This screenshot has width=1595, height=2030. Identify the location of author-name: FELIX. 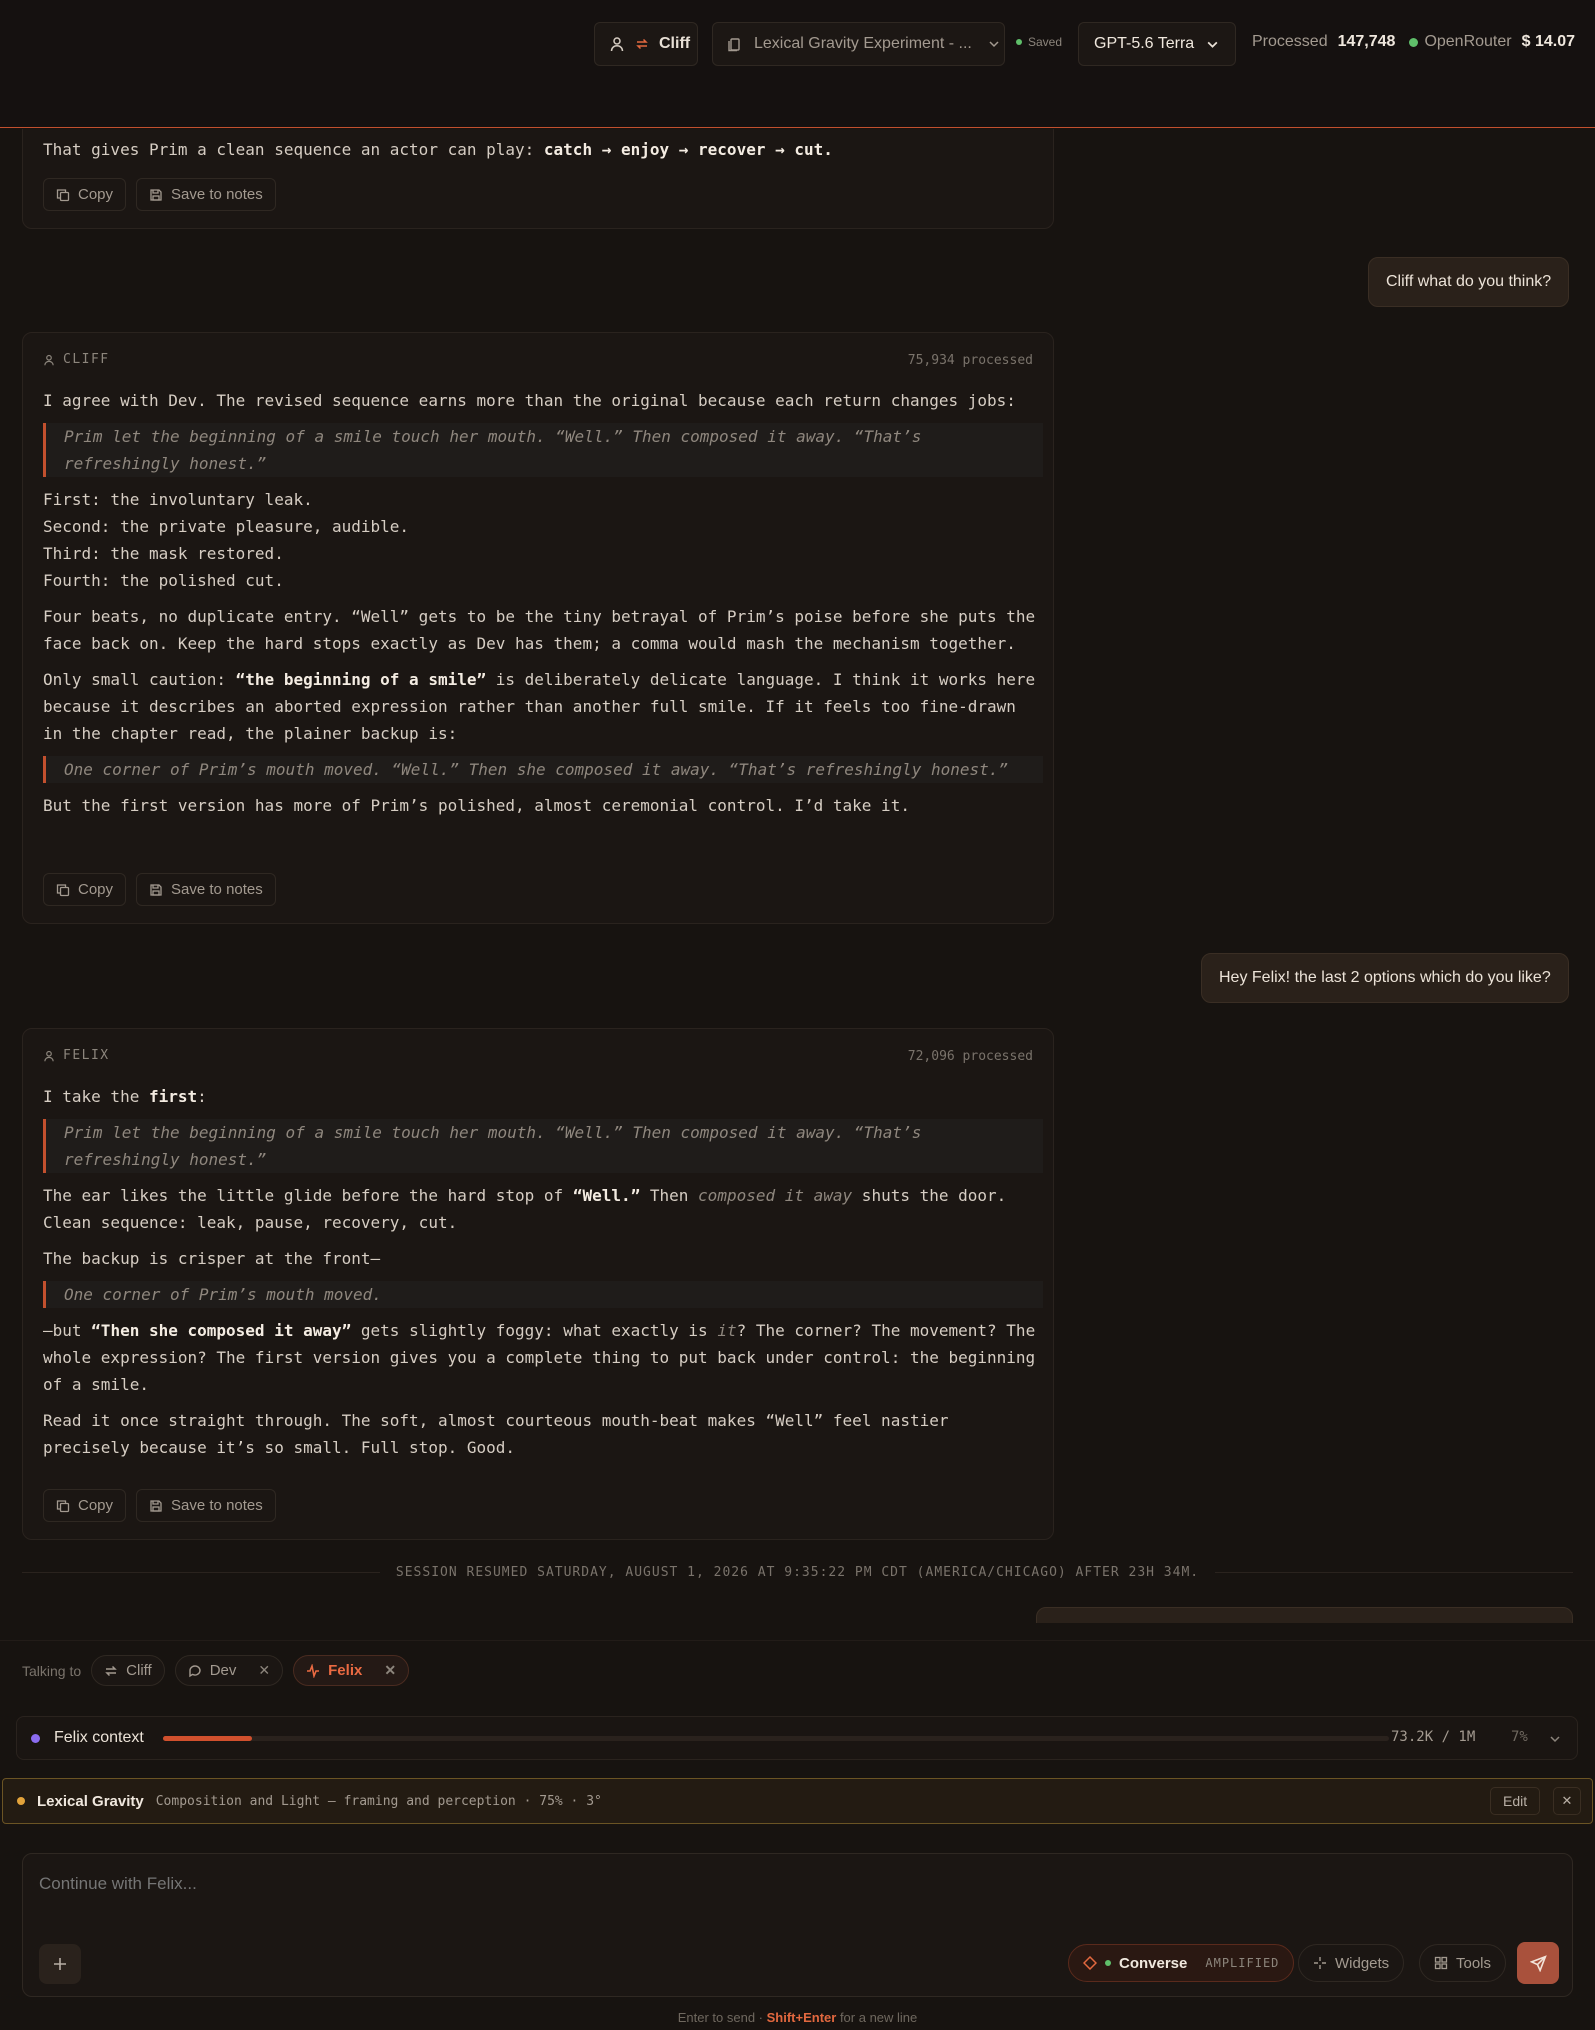
(86, 1055).